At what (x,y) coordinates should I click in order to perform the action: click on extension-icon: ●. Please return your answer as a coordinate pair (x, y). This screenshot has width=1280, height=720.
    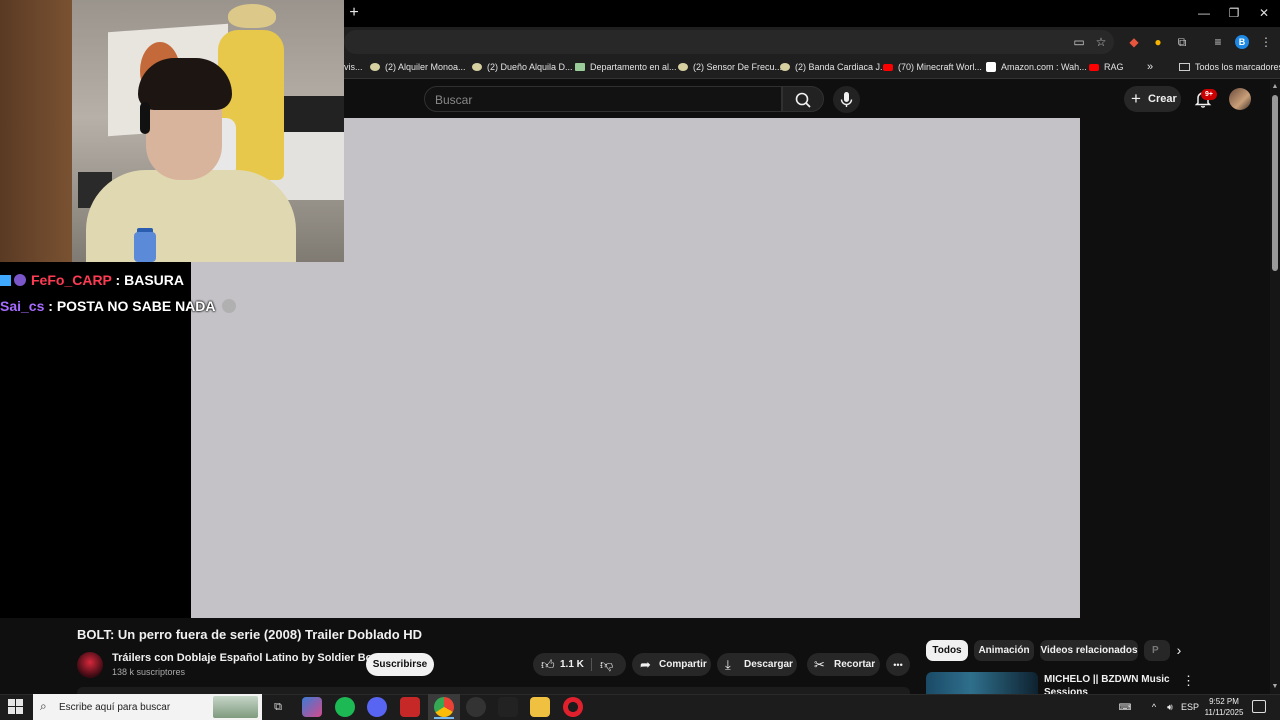
    Looking at the image, I should click on (1158, 42).